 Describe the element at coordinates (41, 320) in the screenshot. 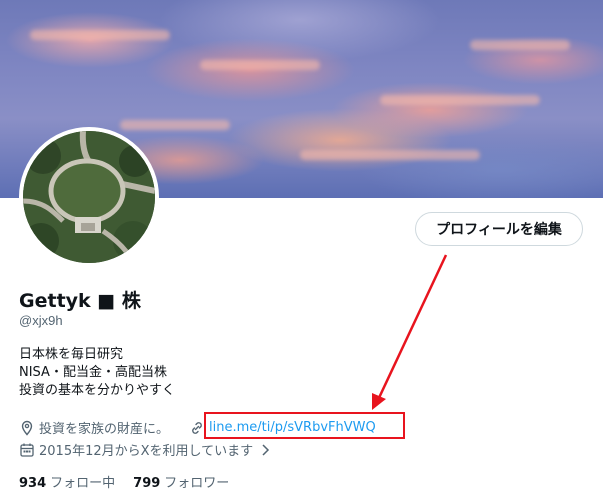

I see `profile-handle: @xjx9h` at that location.